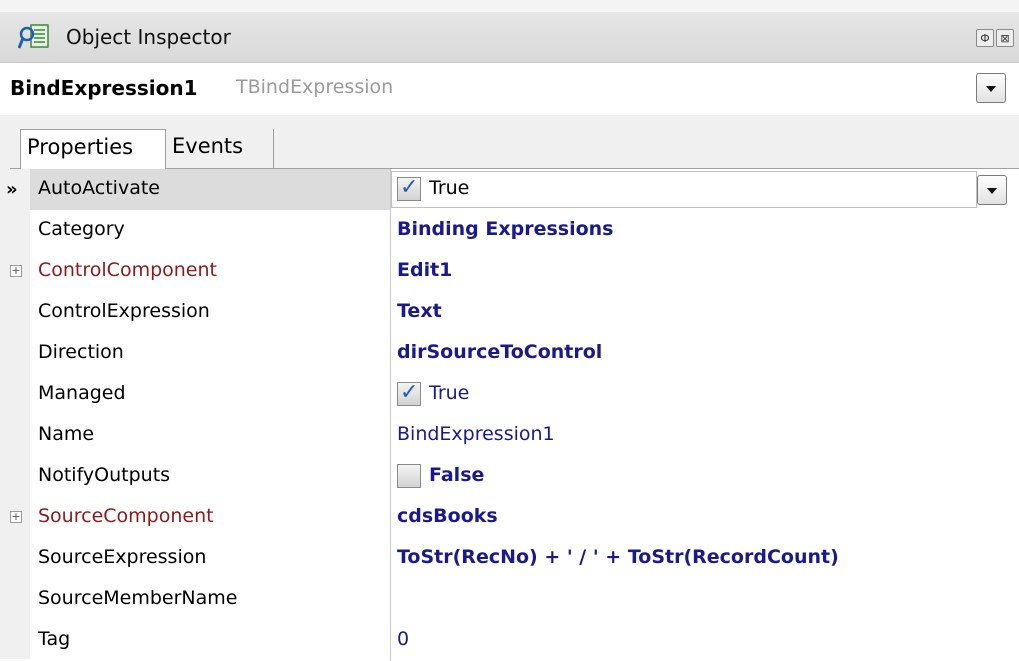 Image resolution: width=1019 pixels, height=661 pixels. I want to click on property-row-controlcomponent: + ControlComponent Edit1, so click(509, 271).